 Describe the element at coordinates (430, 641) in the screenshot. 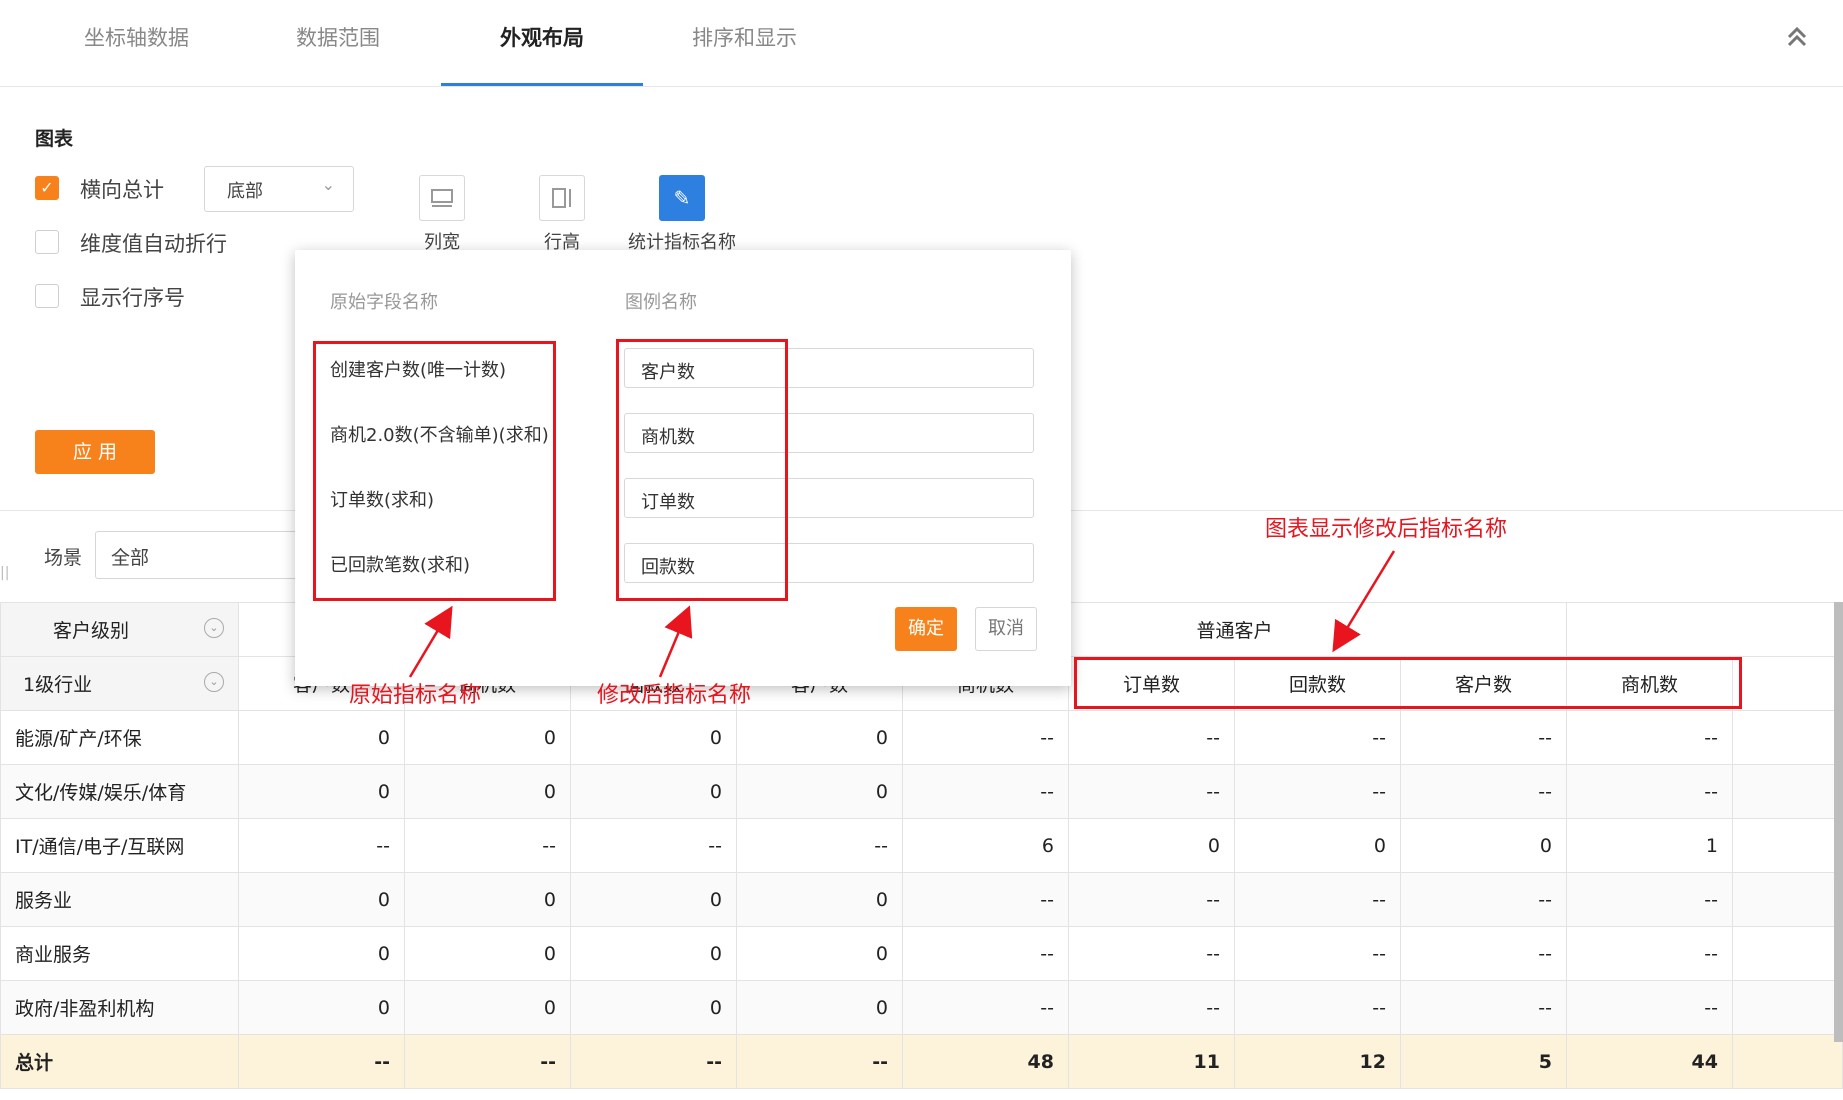

I see `arrow-original` at that location.